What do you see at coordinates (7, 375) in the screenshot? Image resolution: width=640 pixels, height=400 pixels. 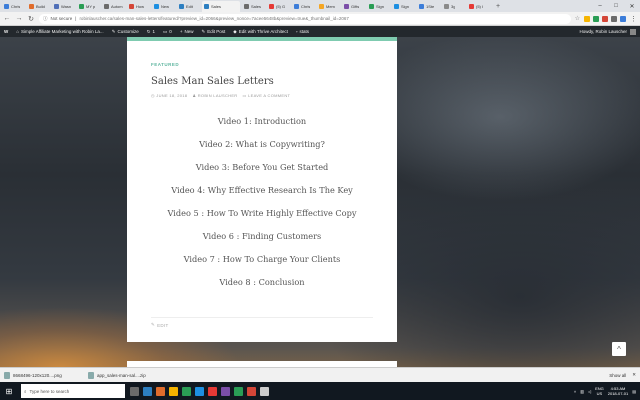 I see `file-icon` at bounding box center [7, 375].